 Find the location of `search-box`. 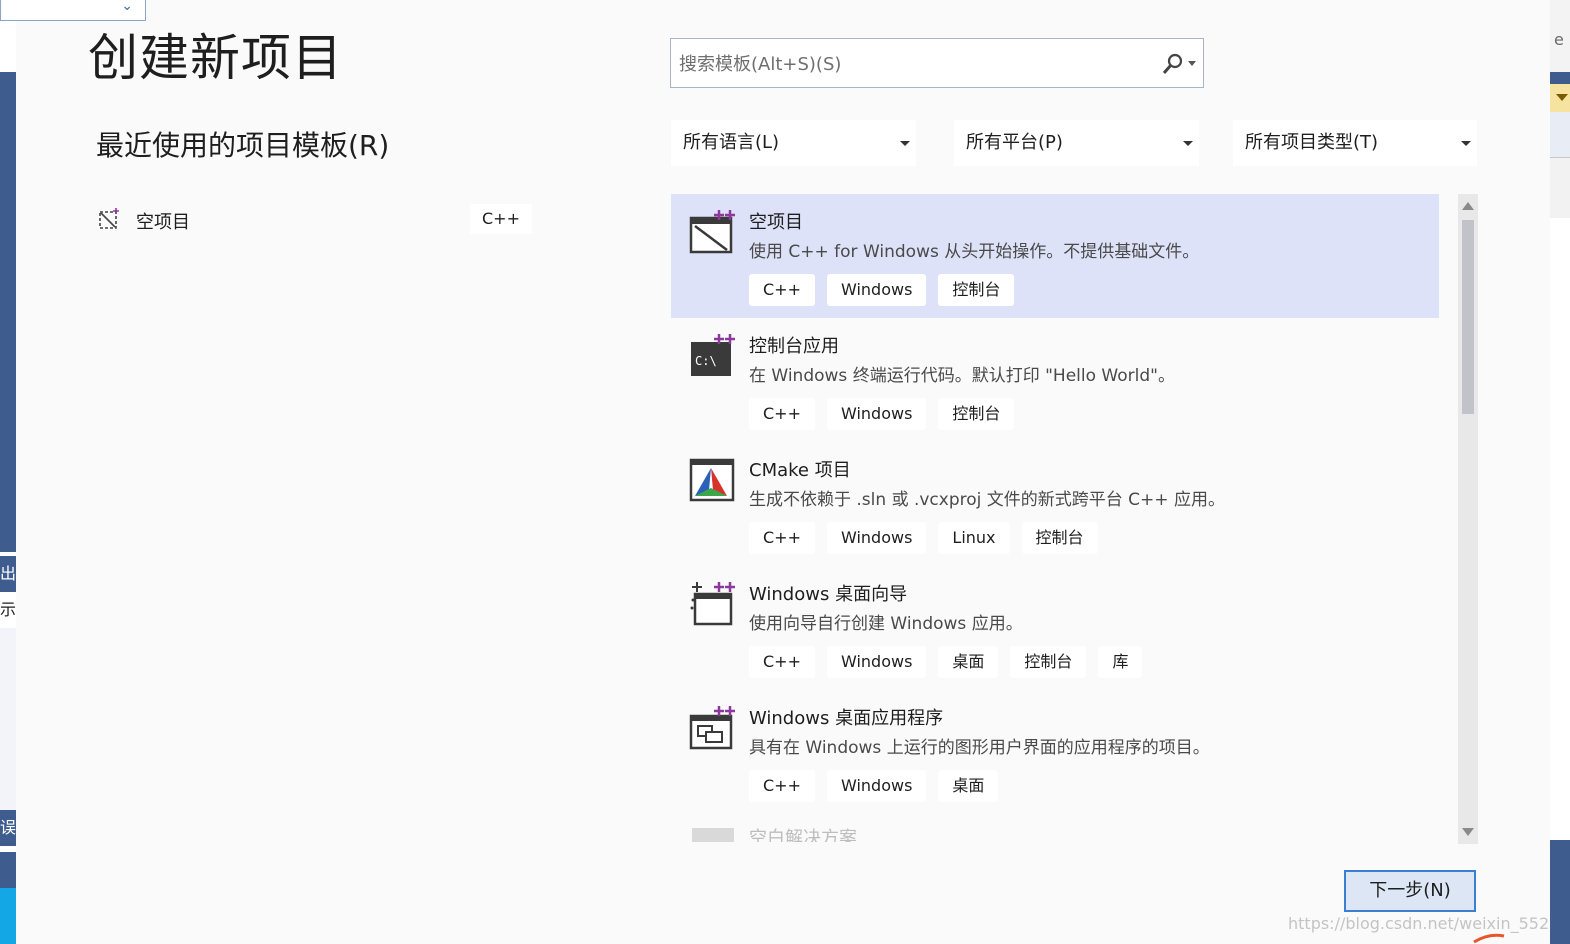

search-box is located at coordinates (937, 63).